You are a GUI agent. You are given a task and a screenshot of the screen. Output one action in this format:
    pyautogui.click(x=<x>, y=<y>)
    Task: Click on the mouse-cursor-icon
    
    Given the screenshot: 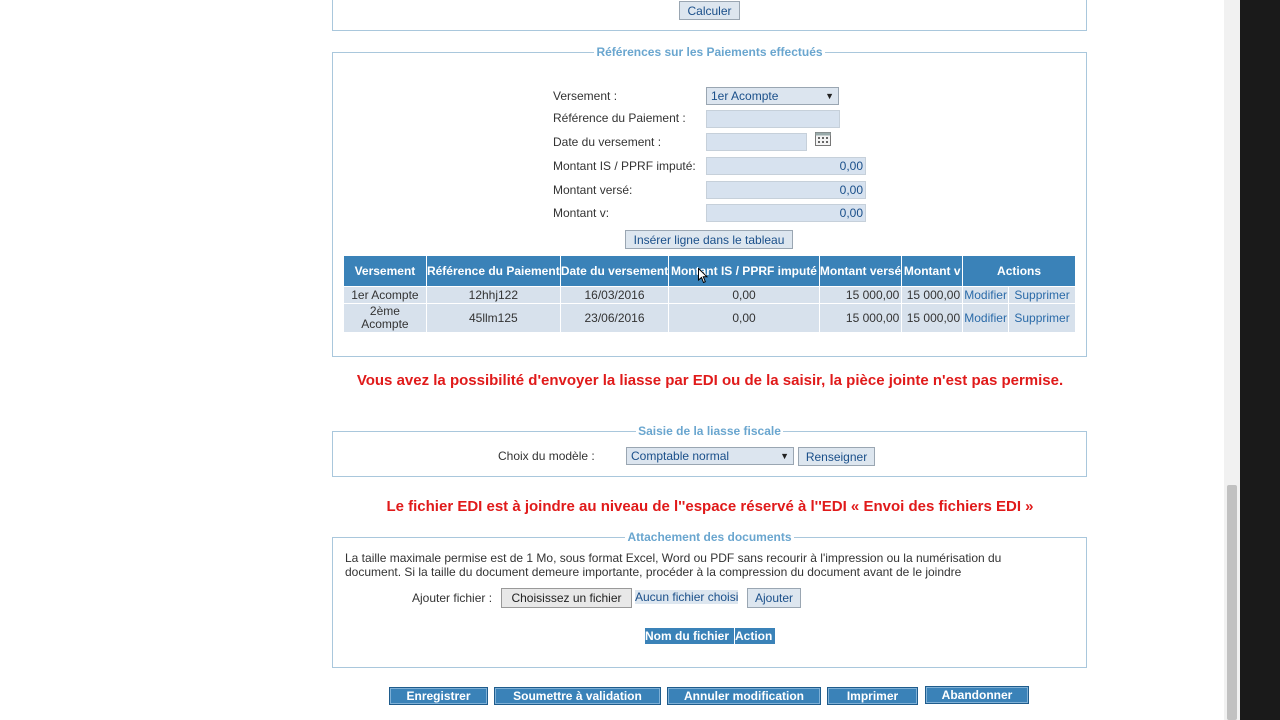 What is the action you would take?
    pyautogui.click(x=703, y=275)
    